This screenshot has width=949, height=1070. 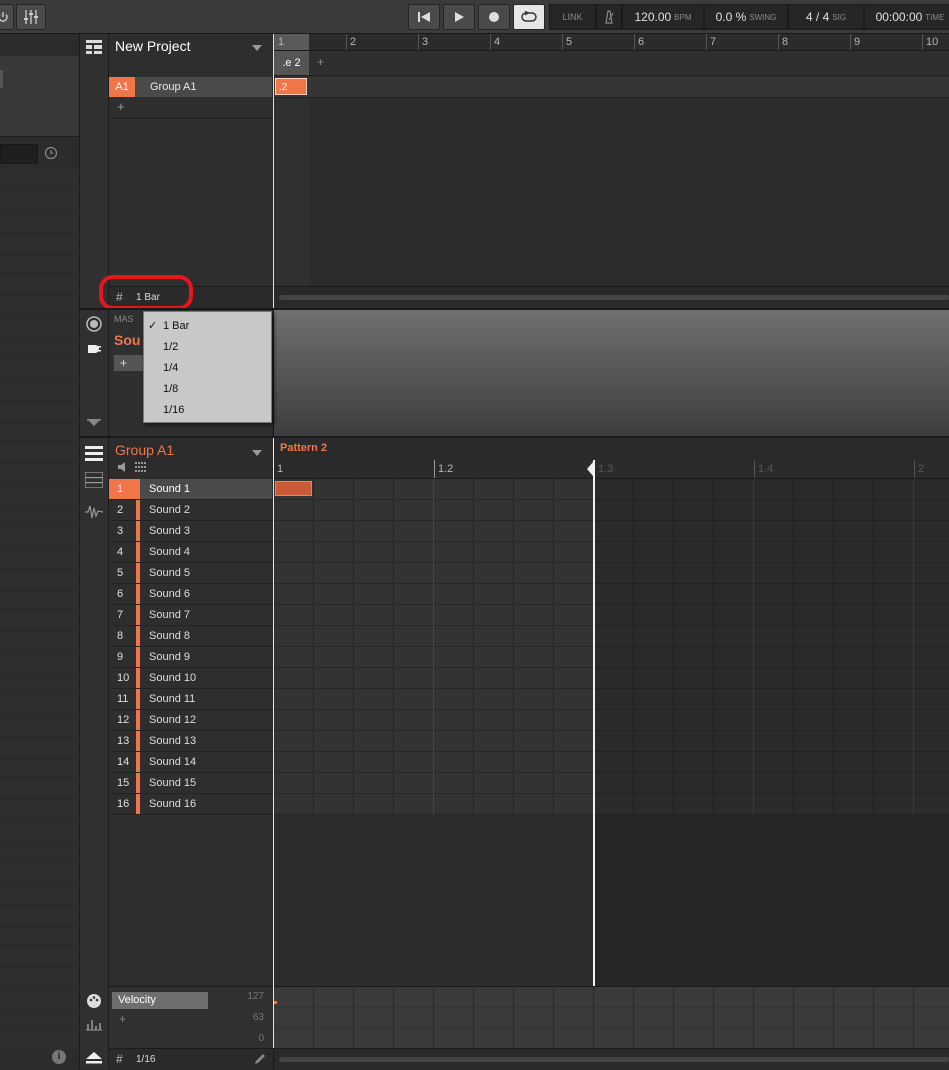 What do you see at coordinates (260, 1060) in the screenshot?
I see `pencil-icon` at bounding box center [260, 1060].